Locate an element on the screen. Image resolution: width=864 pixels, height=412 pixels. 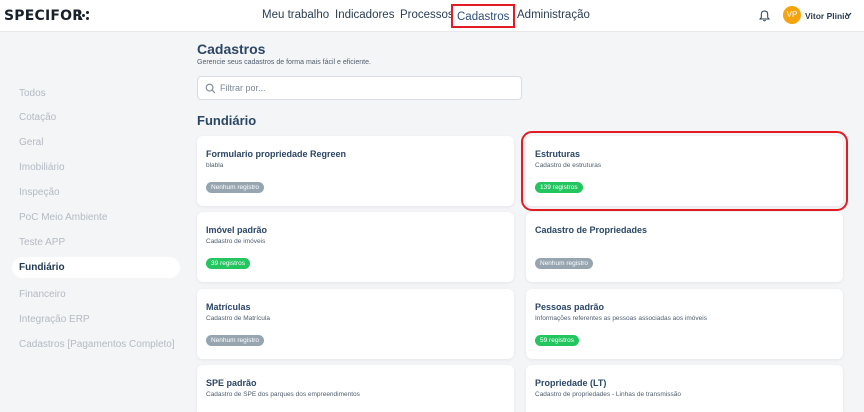
sidebar-item-cadastros-pagamentos: Cadastros [Pagamentos Completo] is located at coordinates (96, 344).